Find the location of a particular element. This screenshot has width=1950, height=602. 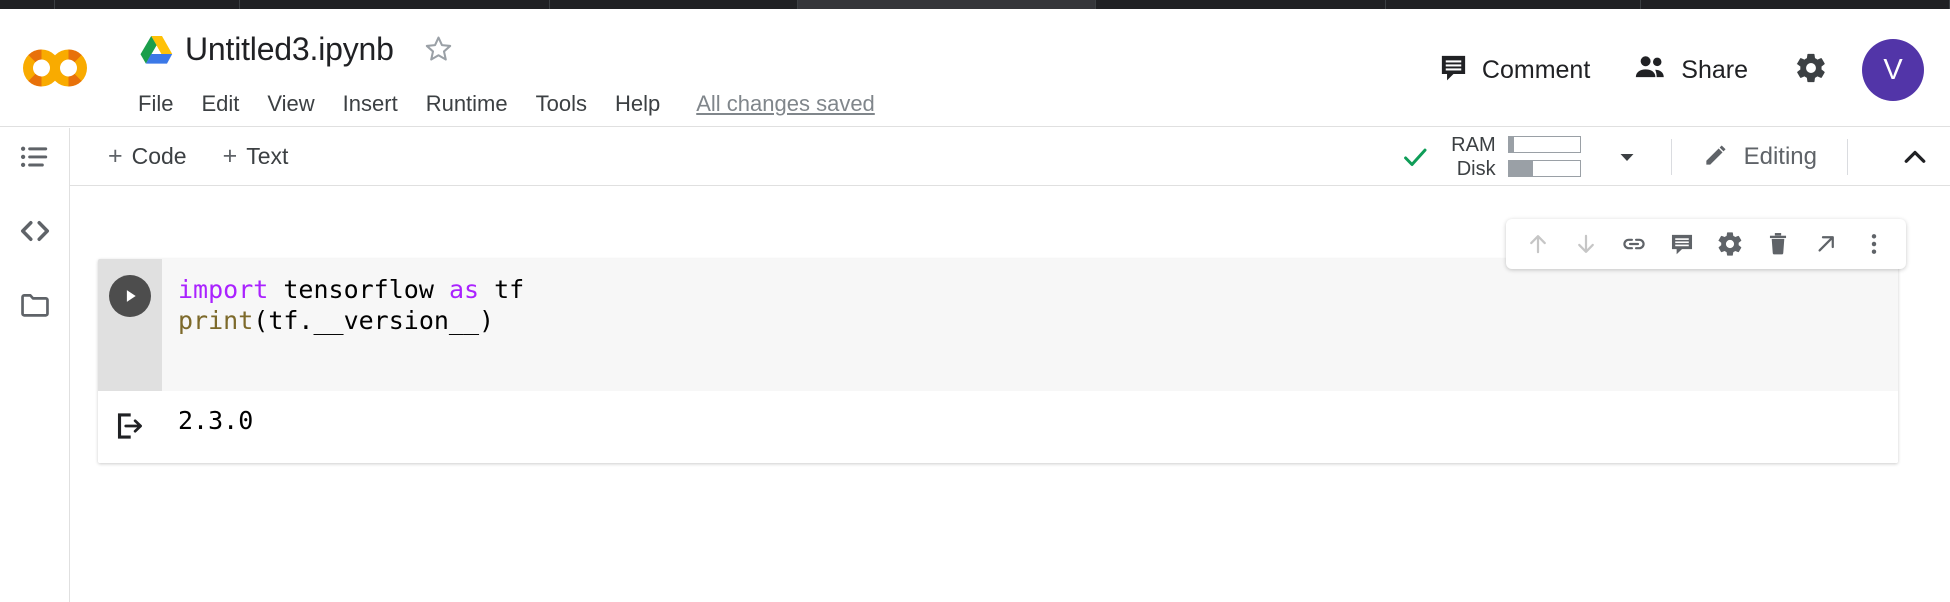

document-title-row: Untitled3.ipynb is located at coordinates (297, 49).